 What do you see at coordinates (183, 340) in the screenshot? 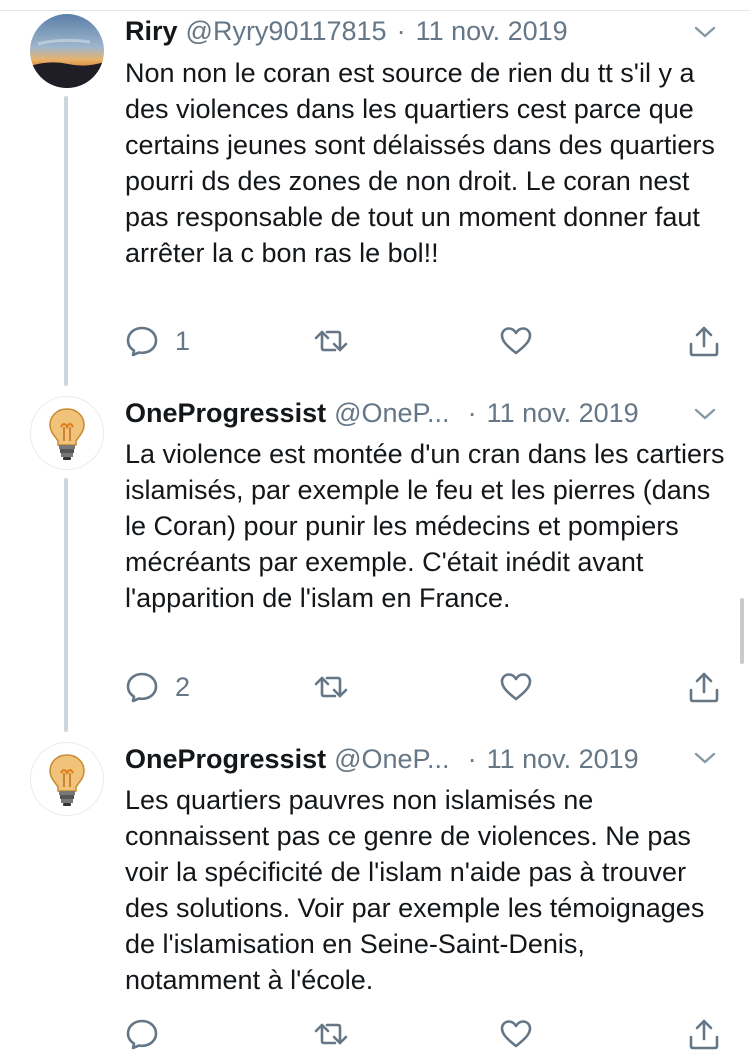
I see `reply-count: 1` at bounding box center [183, 340].